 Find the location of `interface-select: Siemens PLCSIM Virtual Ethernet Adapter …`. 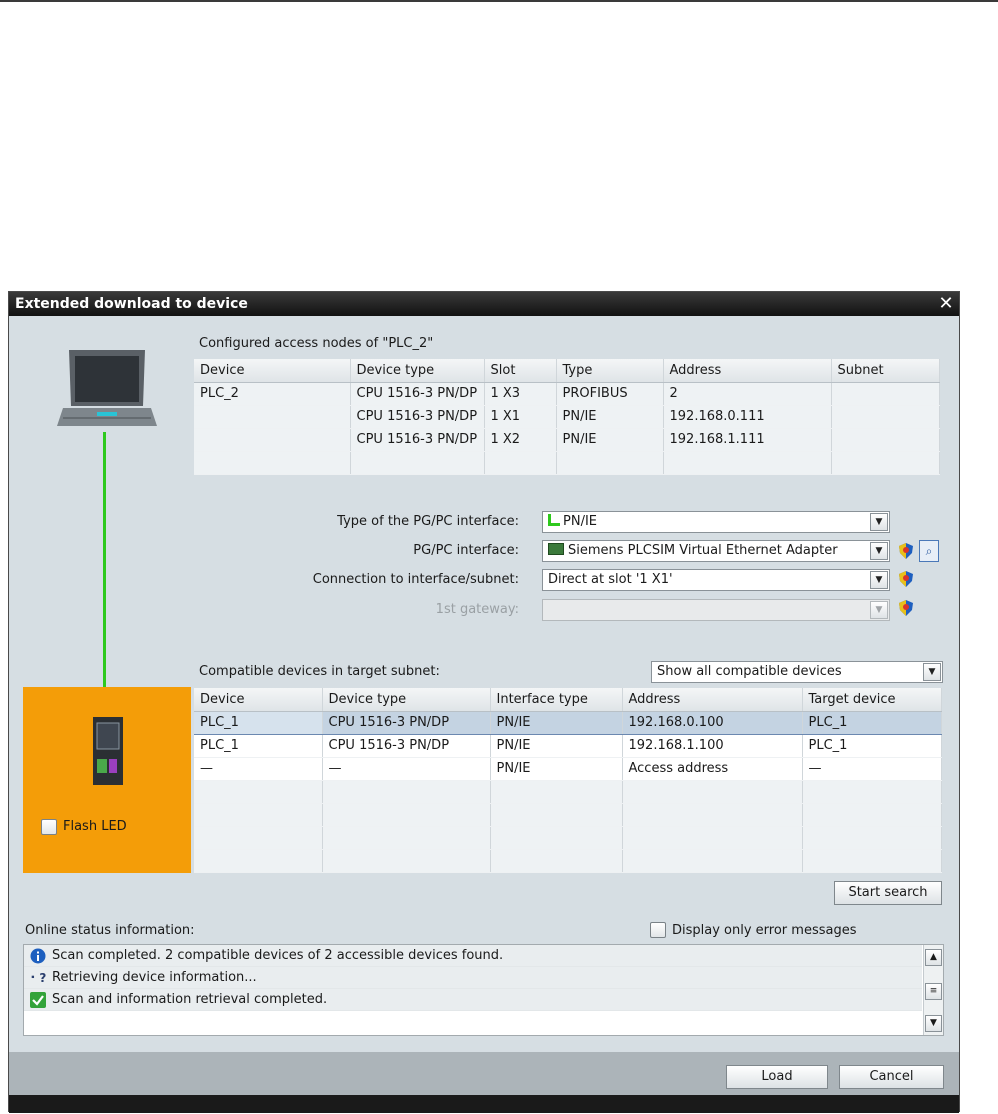

interface-select: Siemens PLCSIM Virtual Ethernet Adapter … is located at coordinates (716, 551).